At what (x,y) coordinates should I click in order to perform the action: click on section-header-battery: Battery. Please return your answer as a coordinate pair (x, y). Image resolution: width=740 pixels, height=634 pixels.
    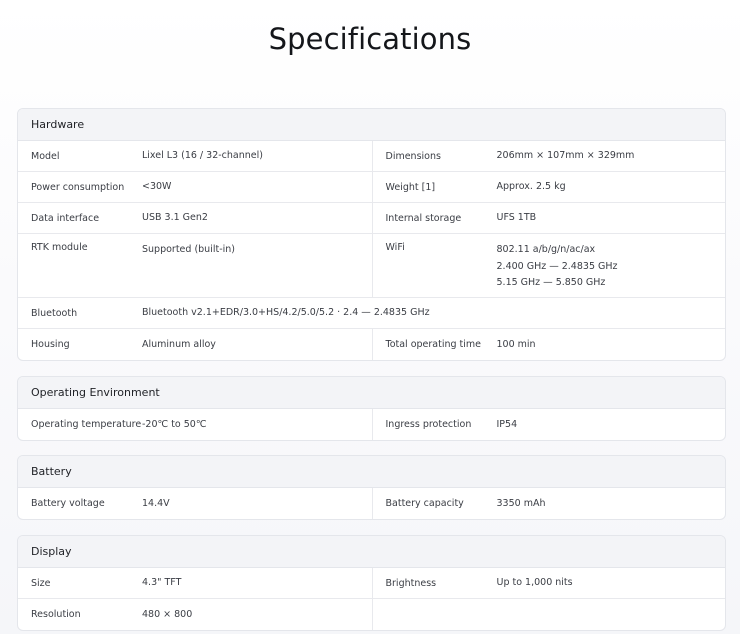
    Looking at the image, I should click on (371, 472).